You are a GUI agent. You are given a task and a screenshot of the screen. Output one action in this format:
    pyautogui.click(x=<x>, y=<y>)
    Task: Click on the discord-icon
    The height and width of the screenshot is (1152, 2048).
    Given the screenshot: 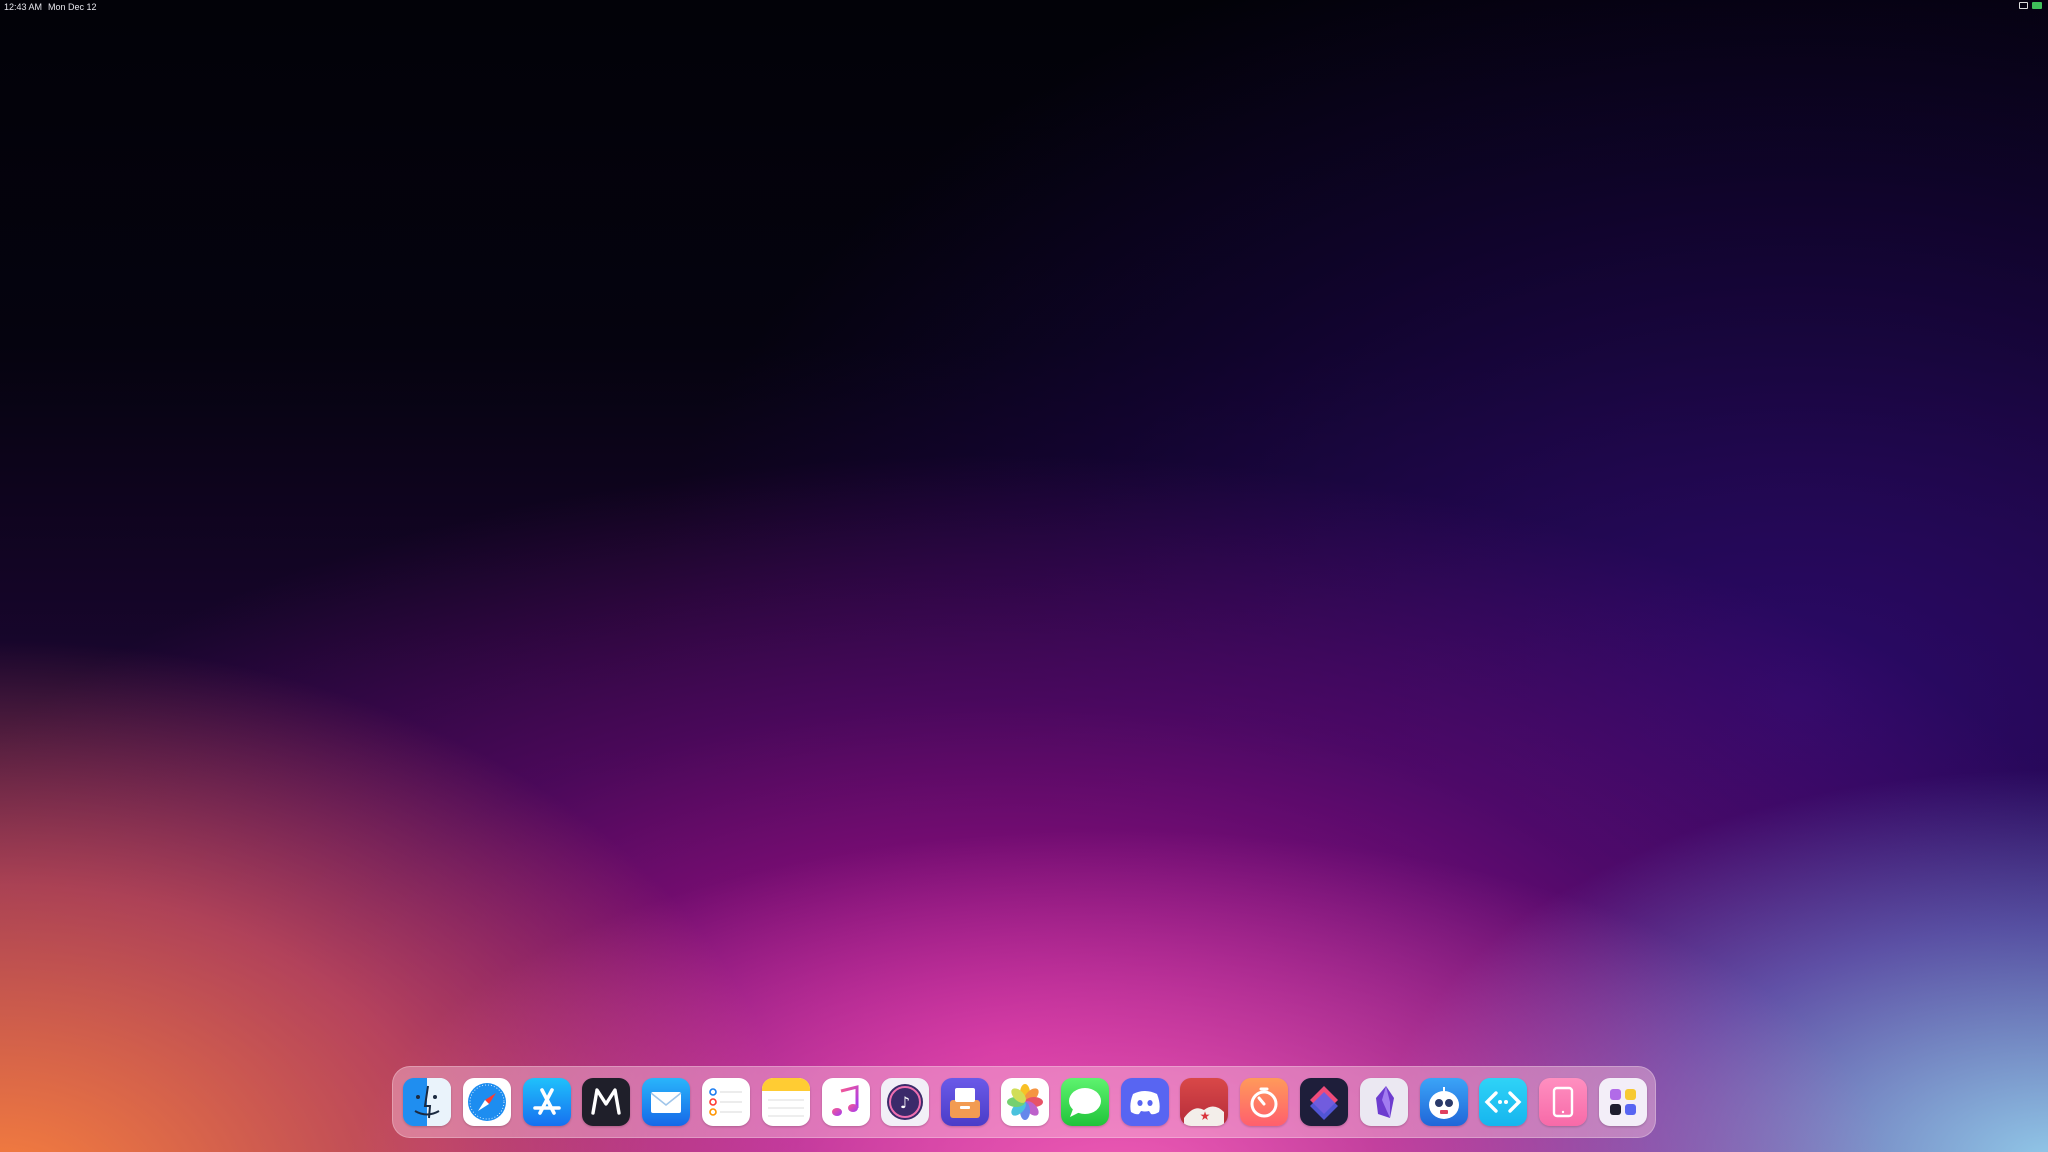 What is the action you would take?
    pyautogui.click(x=1144, y=1103)
    